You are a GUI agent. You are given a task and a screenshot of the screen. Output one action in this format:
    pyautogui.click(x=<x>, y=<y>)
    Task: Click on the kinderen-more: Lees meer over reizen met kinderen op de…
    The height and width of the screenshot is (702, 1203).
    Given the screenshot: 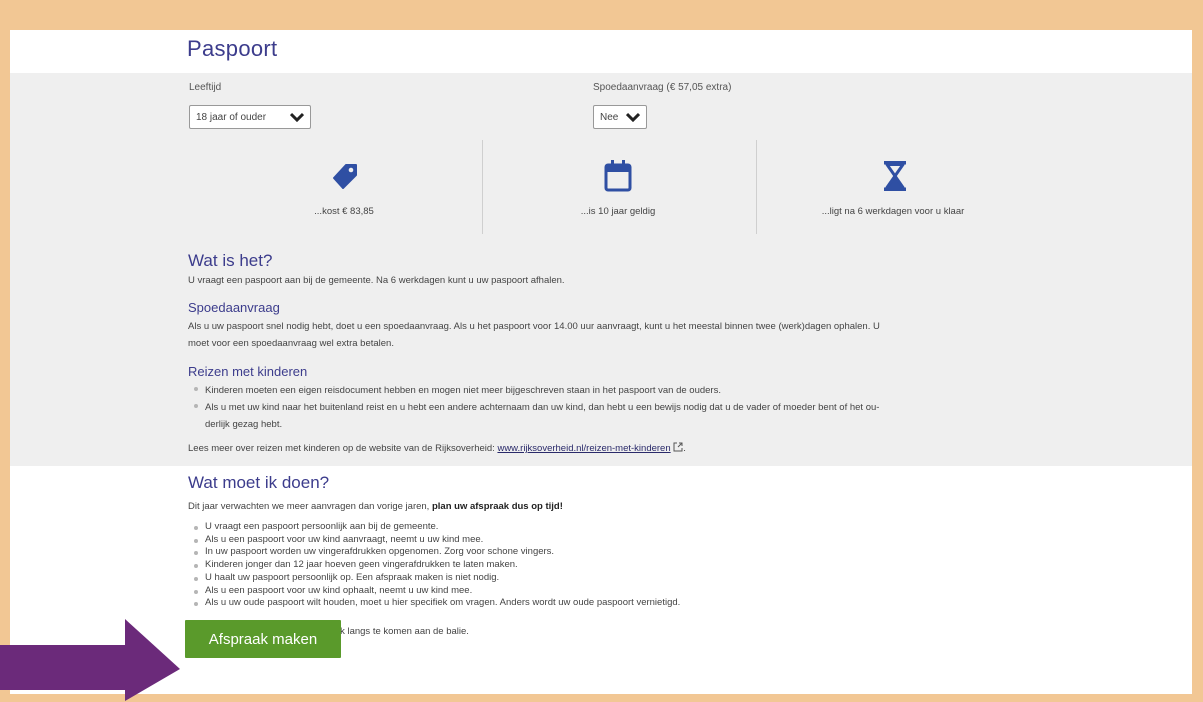 What is the action you would take?
    pyautogui.click(x=437, y=448)
    